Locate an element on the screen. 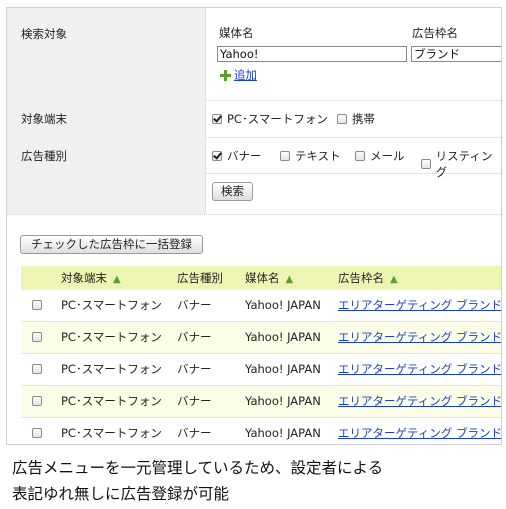 This screenshot has width=506, height=509. label-cell: 広告種別 is located at coordinates (106, 155).